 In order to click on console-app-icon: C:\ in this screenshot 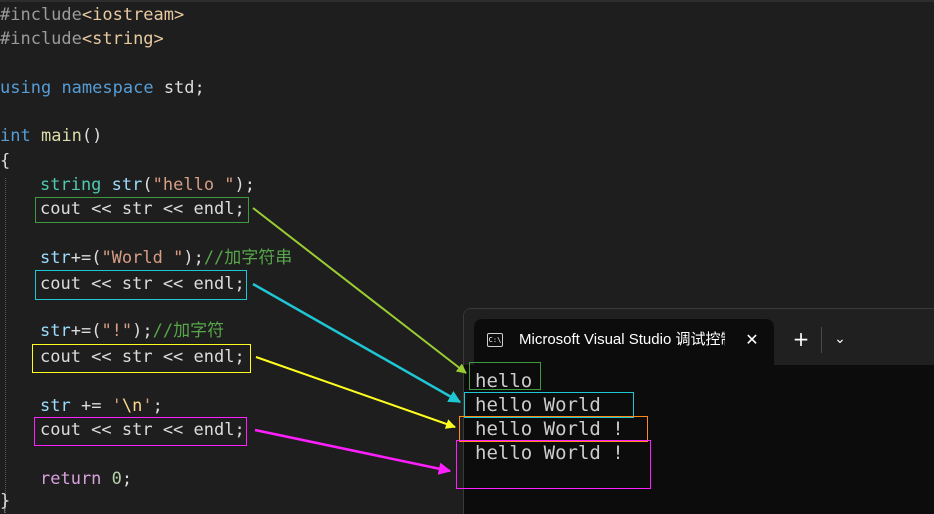, I will do `click(495, 340)`.